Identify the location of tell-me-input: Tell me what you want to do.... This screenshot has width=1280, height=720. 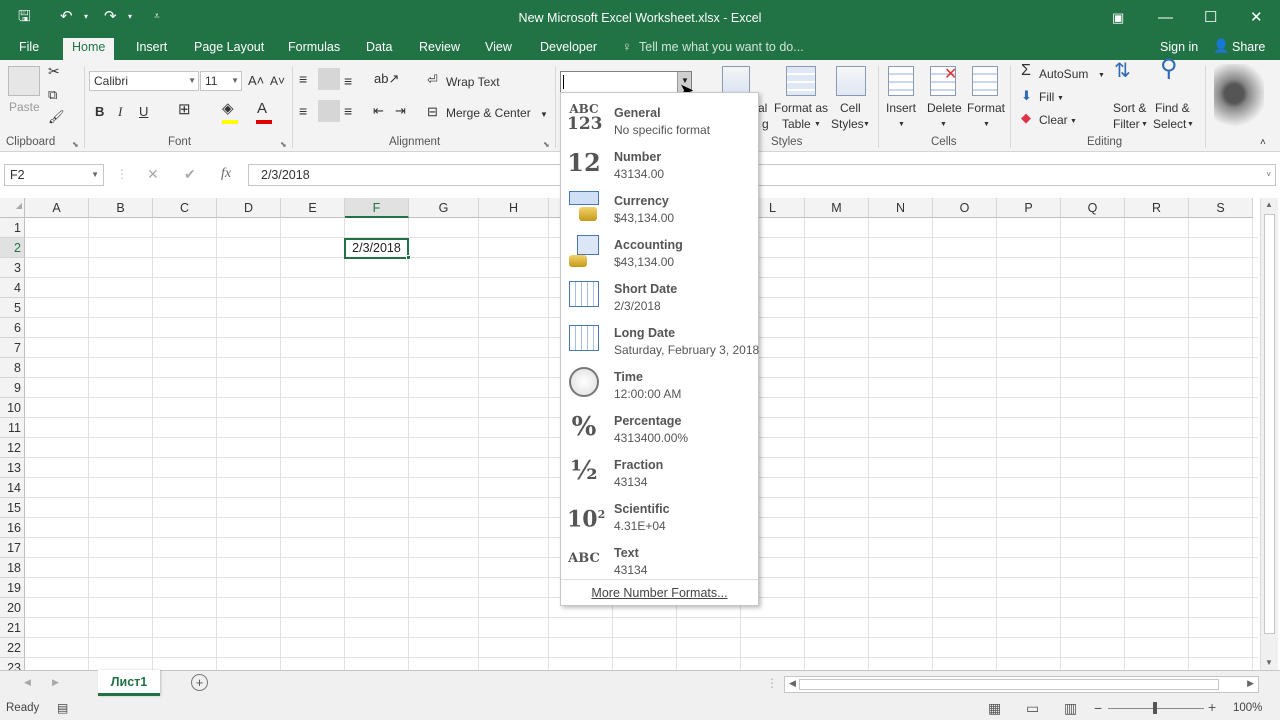
(721, 47).